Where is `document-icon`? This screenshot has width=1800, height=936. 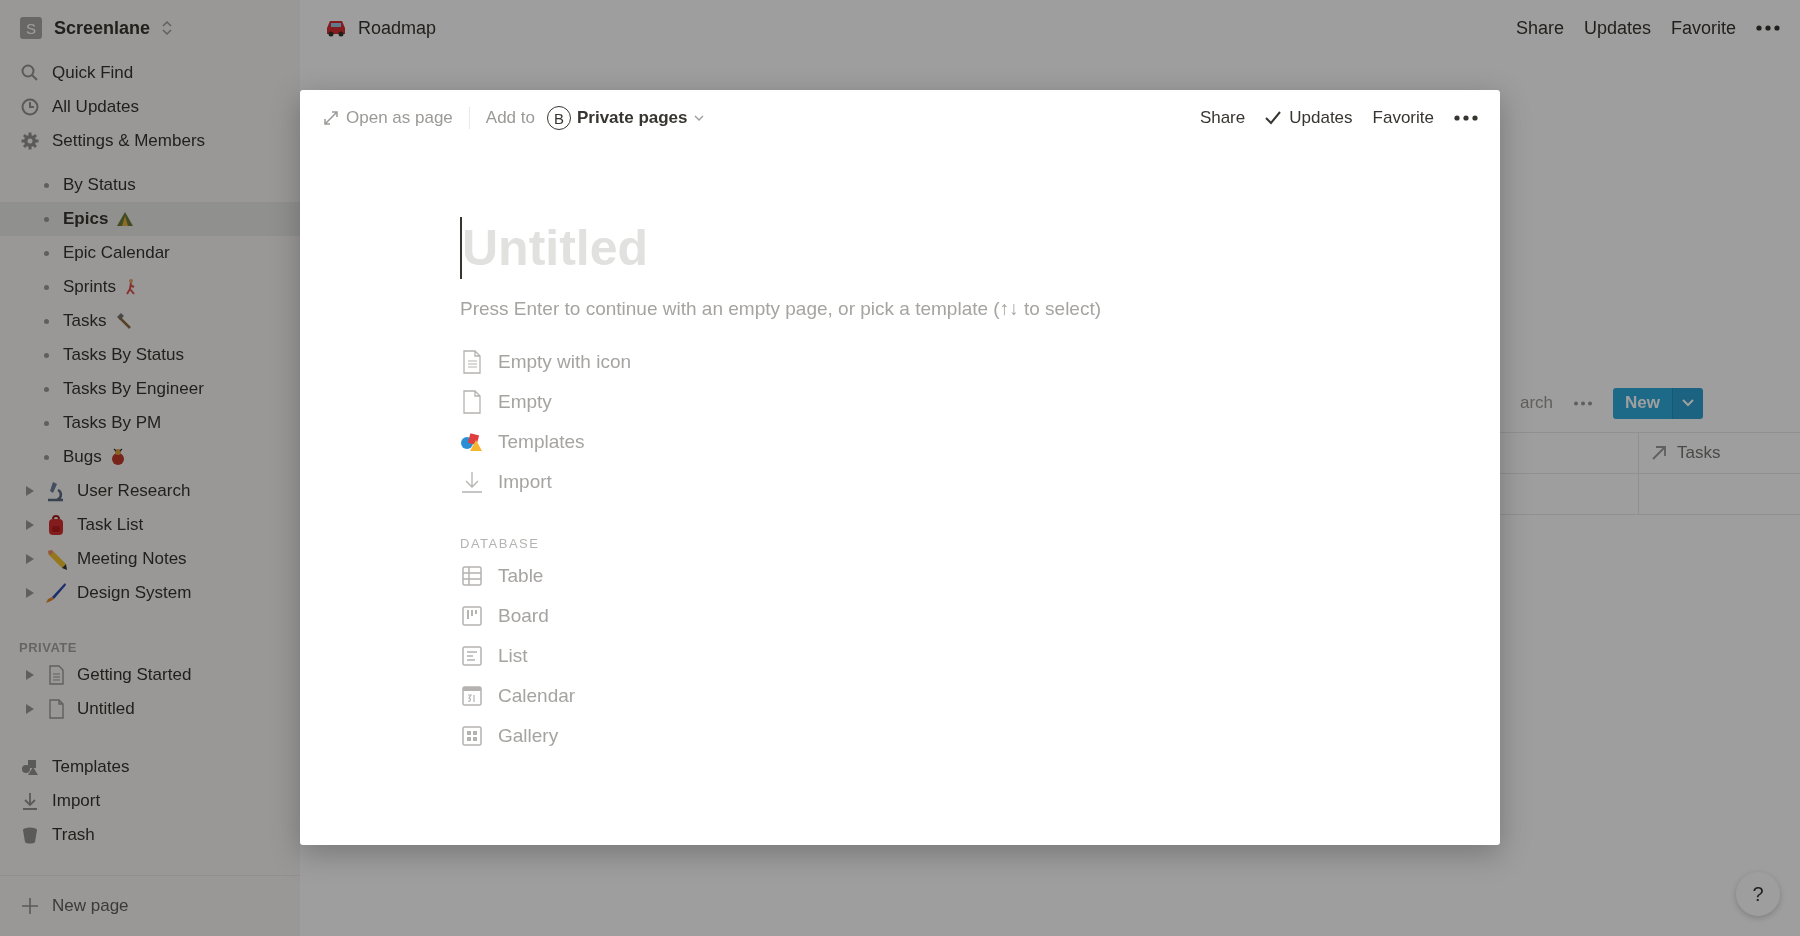
document-icon is located at coordinates (472, 362).